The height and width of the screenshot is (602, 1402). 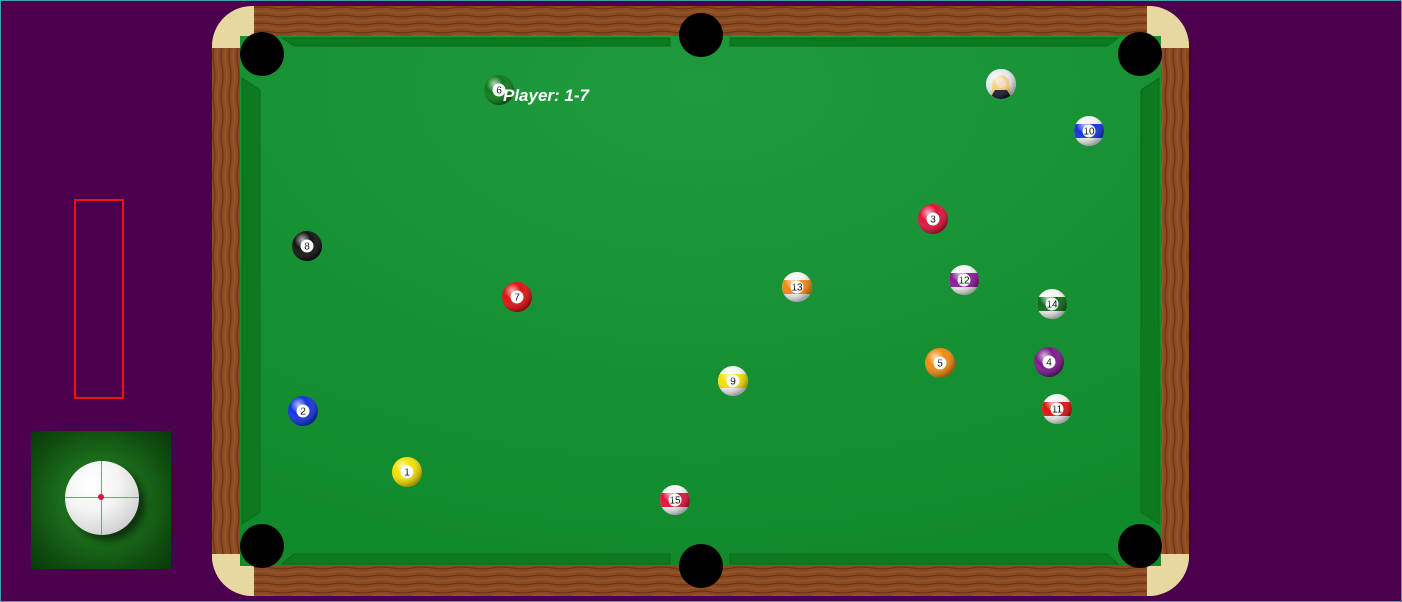 I want to click on pocket-top-left, so click(x=262, y=54).